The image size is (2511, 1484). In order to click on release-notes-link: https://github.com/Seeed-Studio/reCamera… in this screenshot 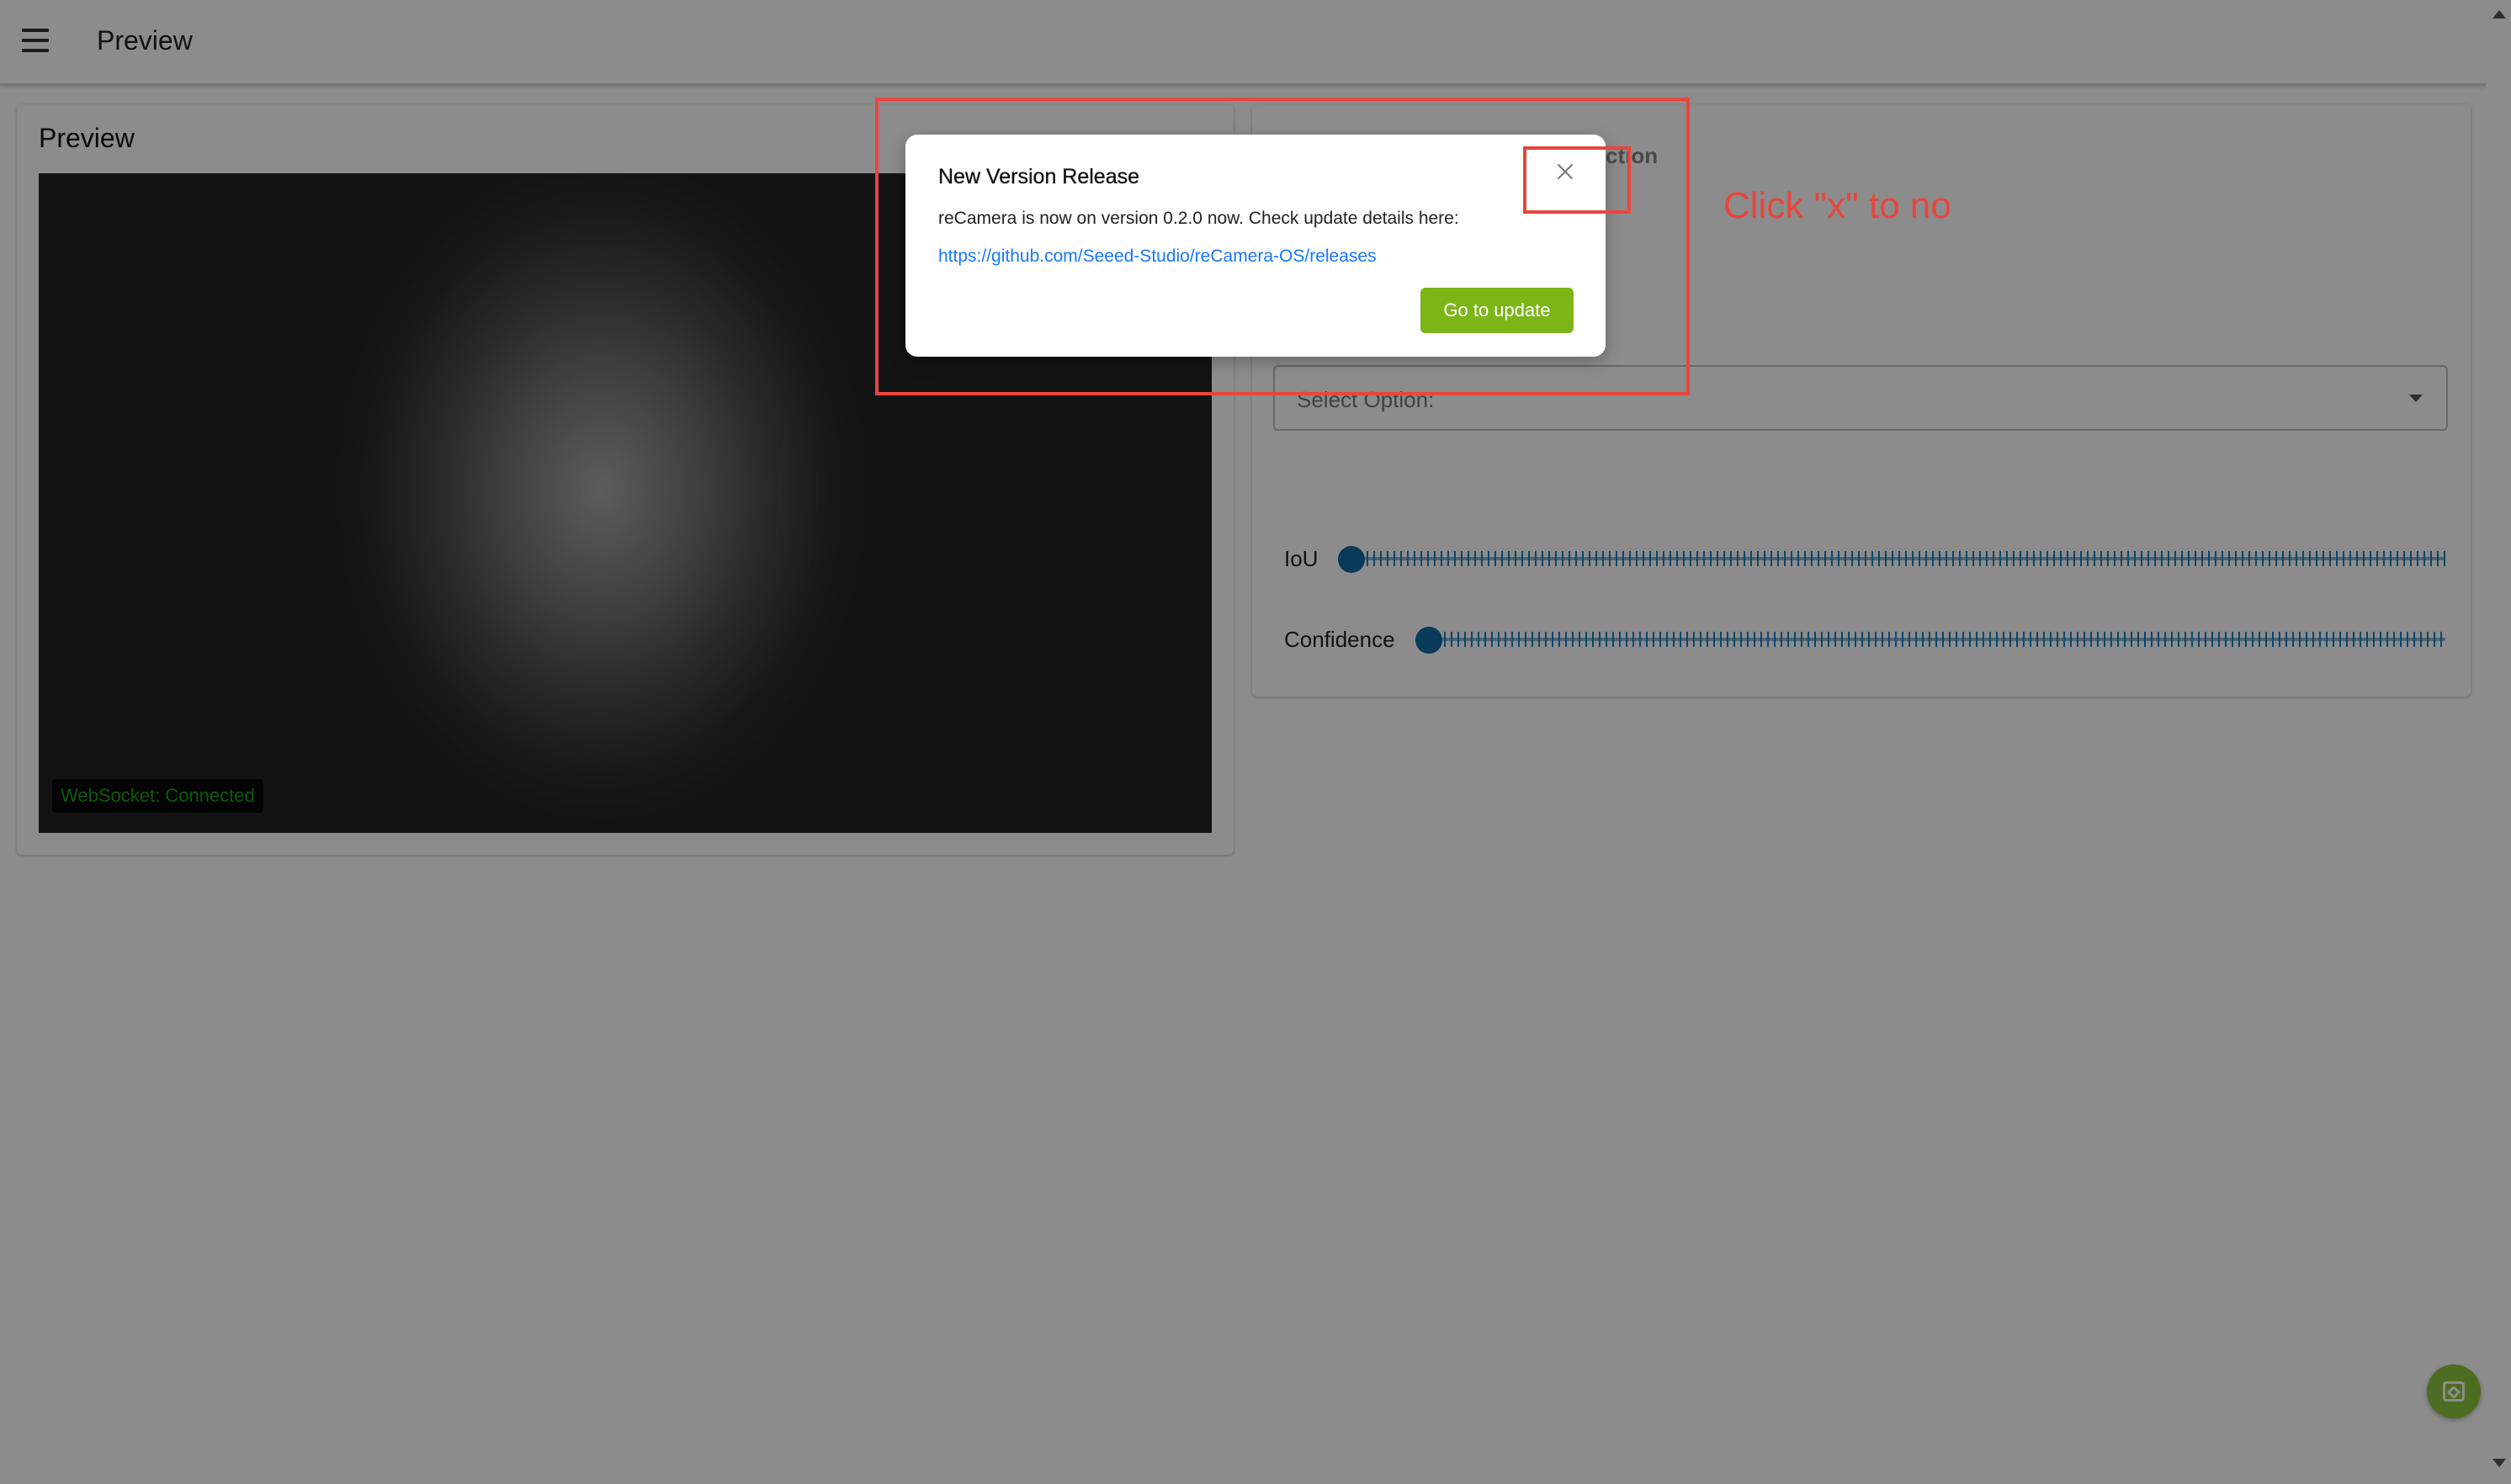, I will do `click(1157, 256)`.